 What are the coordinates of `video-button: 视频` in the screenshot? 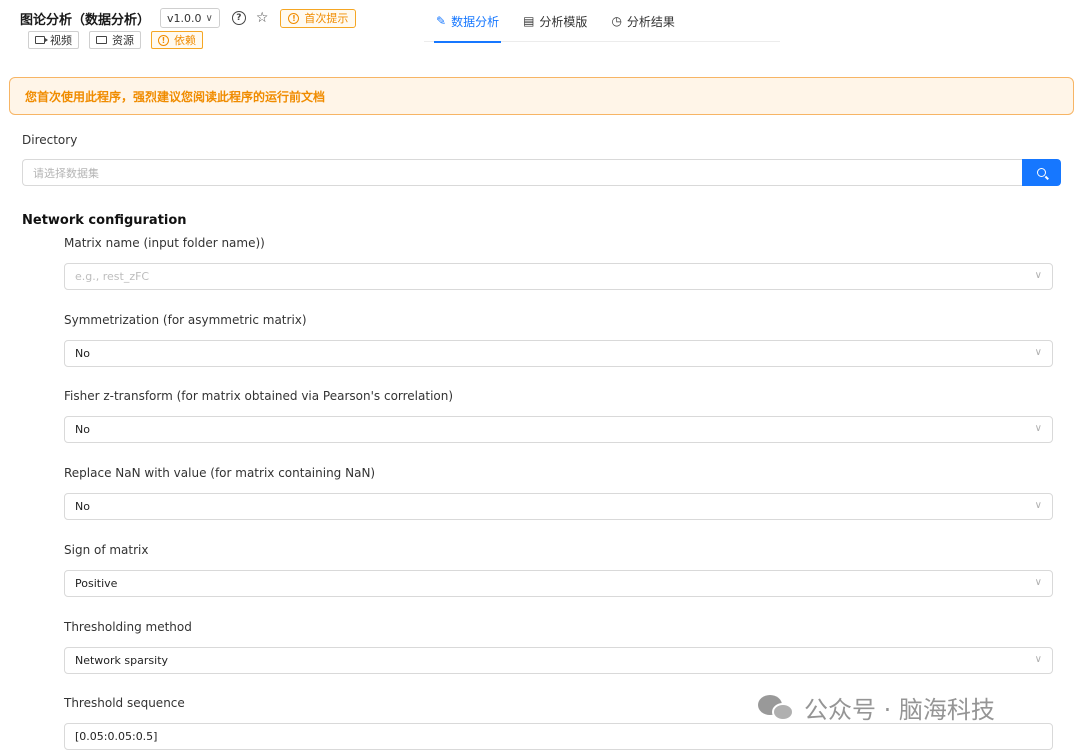 It's located at (53, 40).